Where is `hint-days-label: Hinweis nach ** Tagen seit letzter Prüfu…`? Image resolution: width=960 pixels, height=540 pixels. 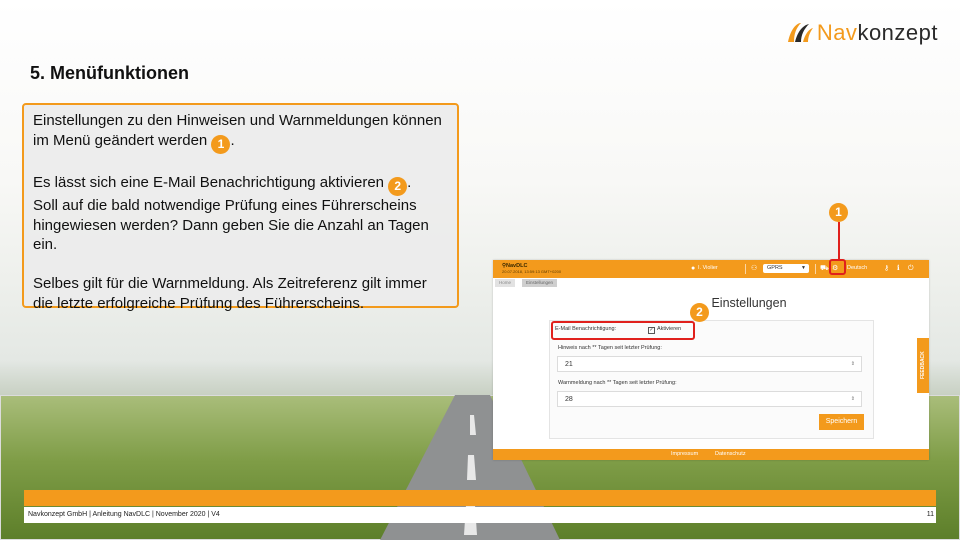
hint-days-label: Hinweis nach ** Tagen seit letzter Prüfu… is located at coordinates (610, 348).